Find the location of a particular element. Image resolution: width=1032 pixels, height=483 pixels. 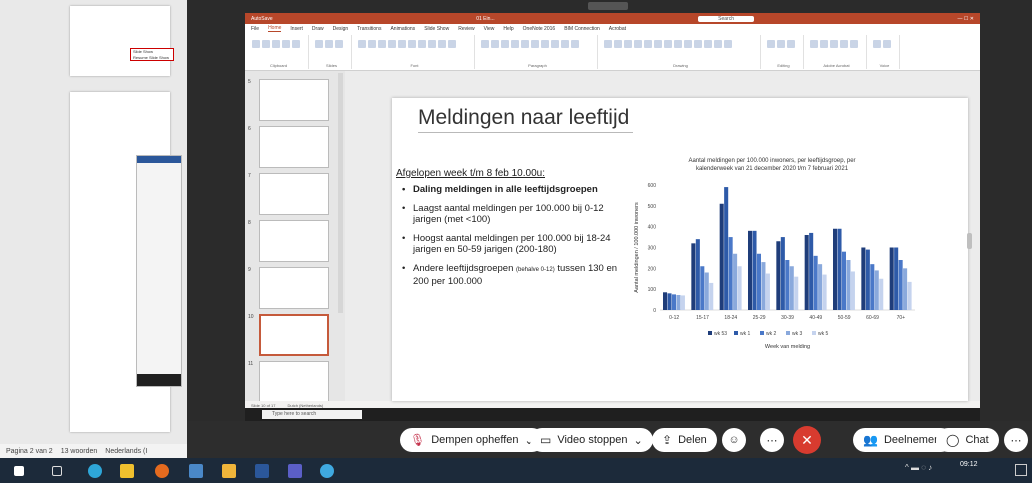

windows-start-icon is located at coordinates (19, 471).